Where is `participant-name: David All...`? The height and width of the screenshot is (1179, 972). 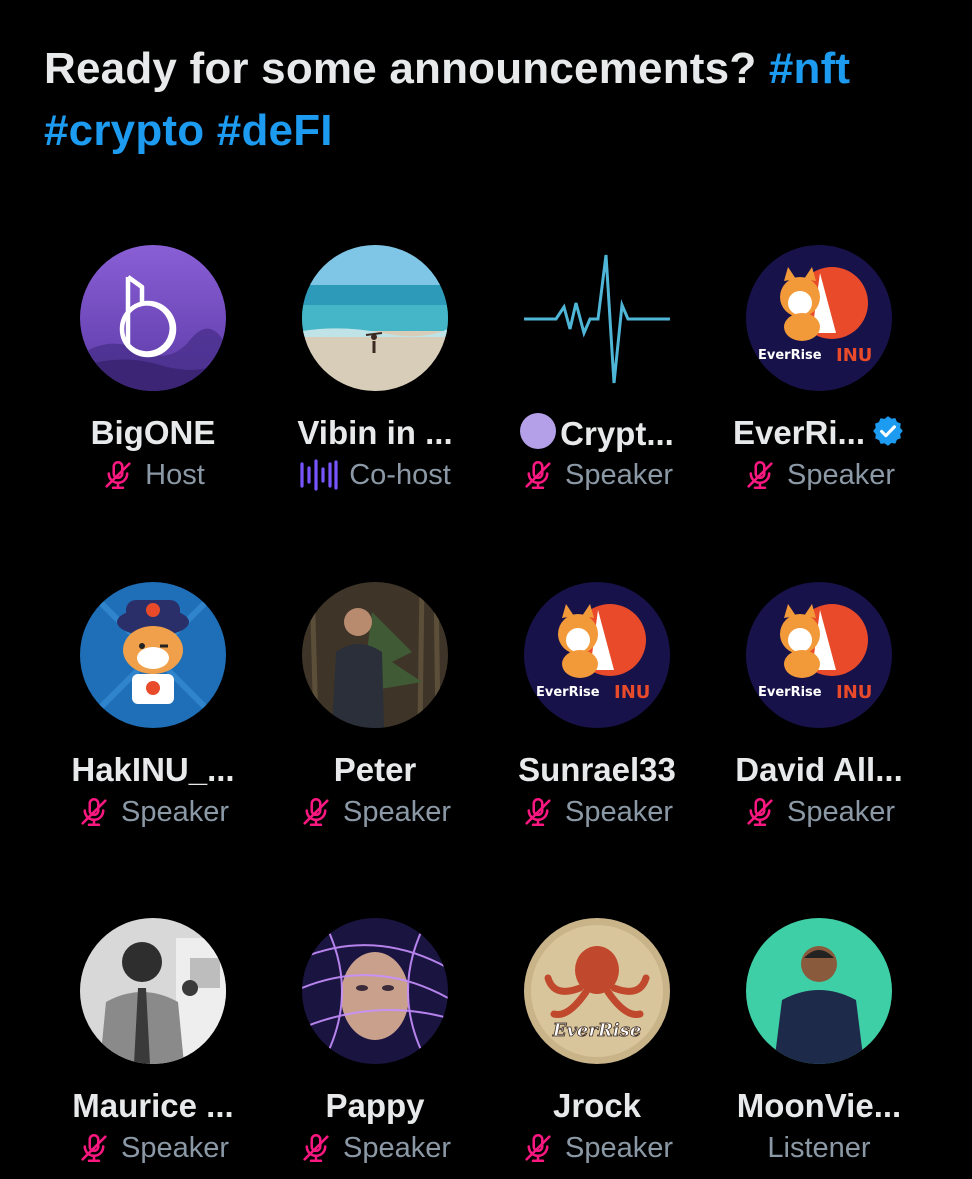 participant-name: David All... is located at coordinates (819, 769).